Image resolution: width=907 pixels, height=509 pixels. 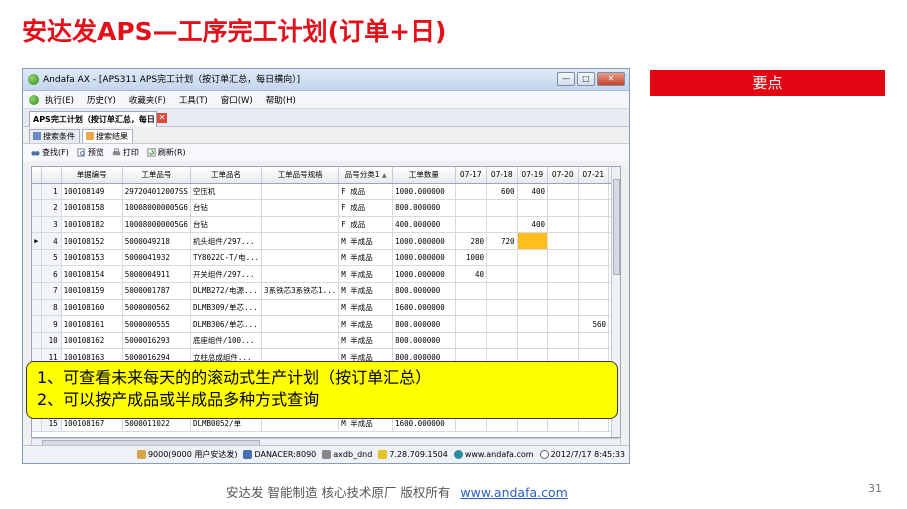 What do you see at coordinates (51, 192) in the screenshot?
I see `row-number: 1` at bounding box center [51, 192].